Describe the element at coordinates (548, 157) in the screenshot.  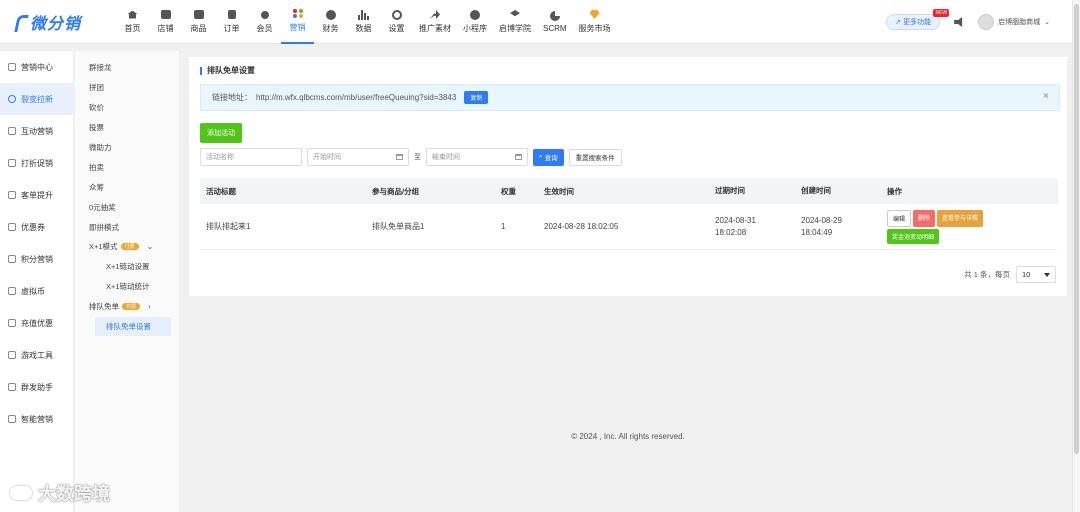
I see `search-button: ⌕ 查询` at that location.